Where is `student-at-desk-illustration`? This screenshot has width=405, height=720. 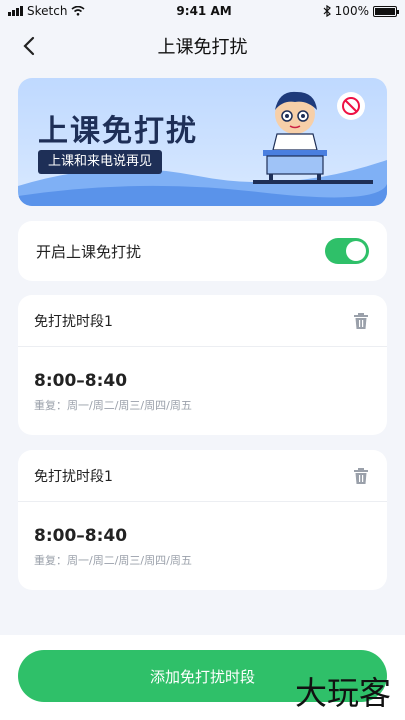
student-at-desk-illustration is located at coordinates (313, 137).